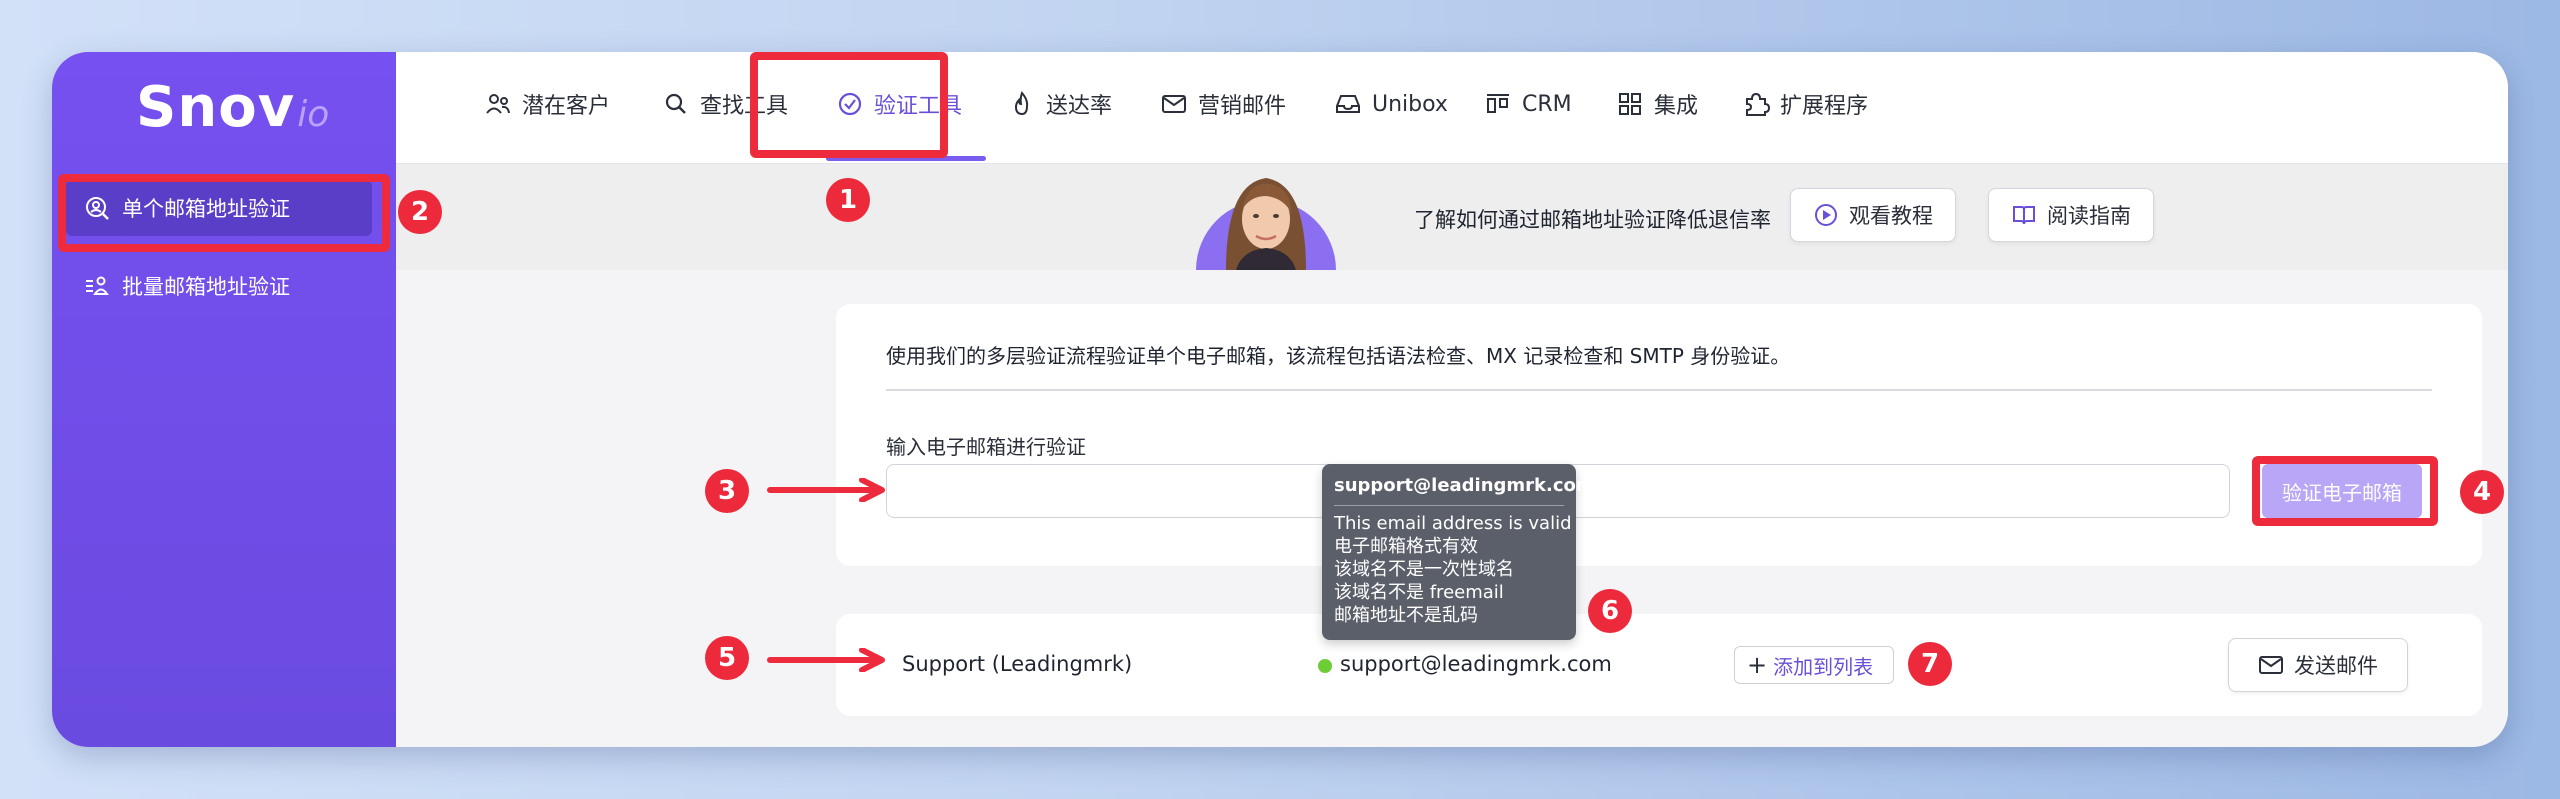  I want to click on plus-icon: +, so click(1757, 665).